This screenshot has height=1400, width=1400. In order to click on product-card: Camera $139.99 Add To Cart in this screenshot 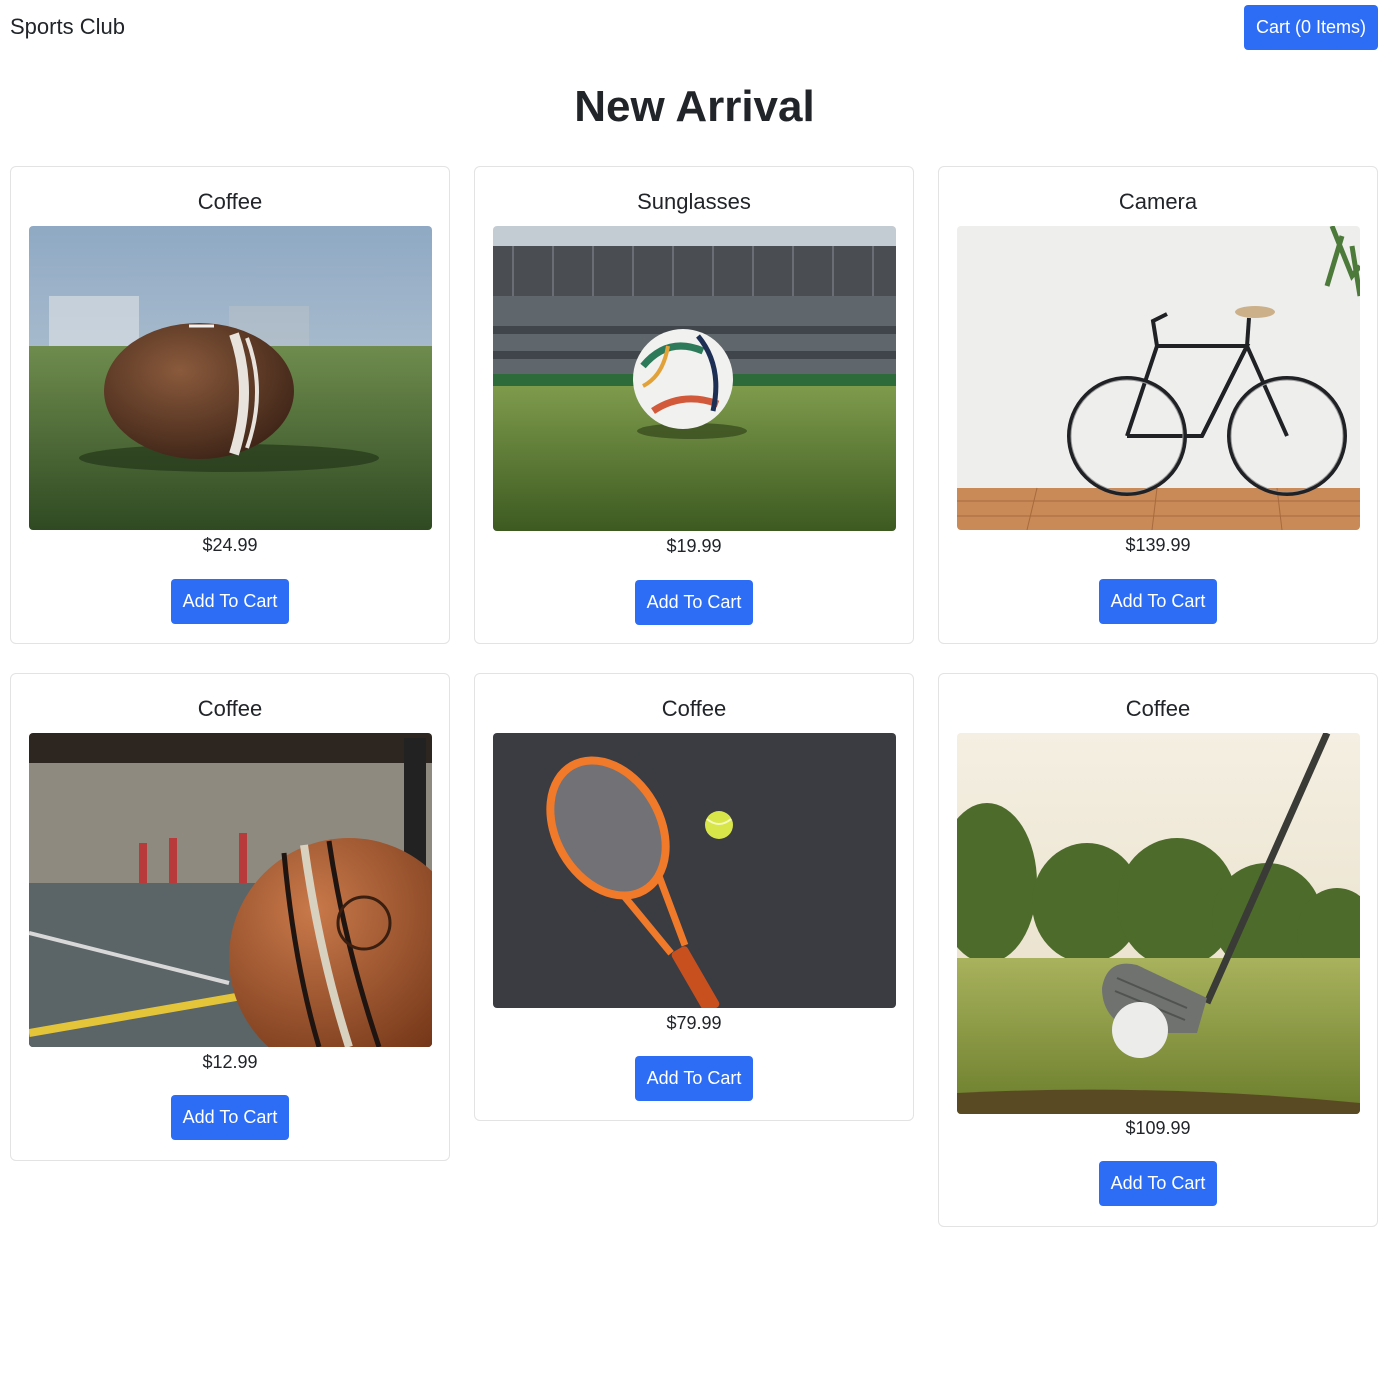, I will do `click(1158, 405)`.